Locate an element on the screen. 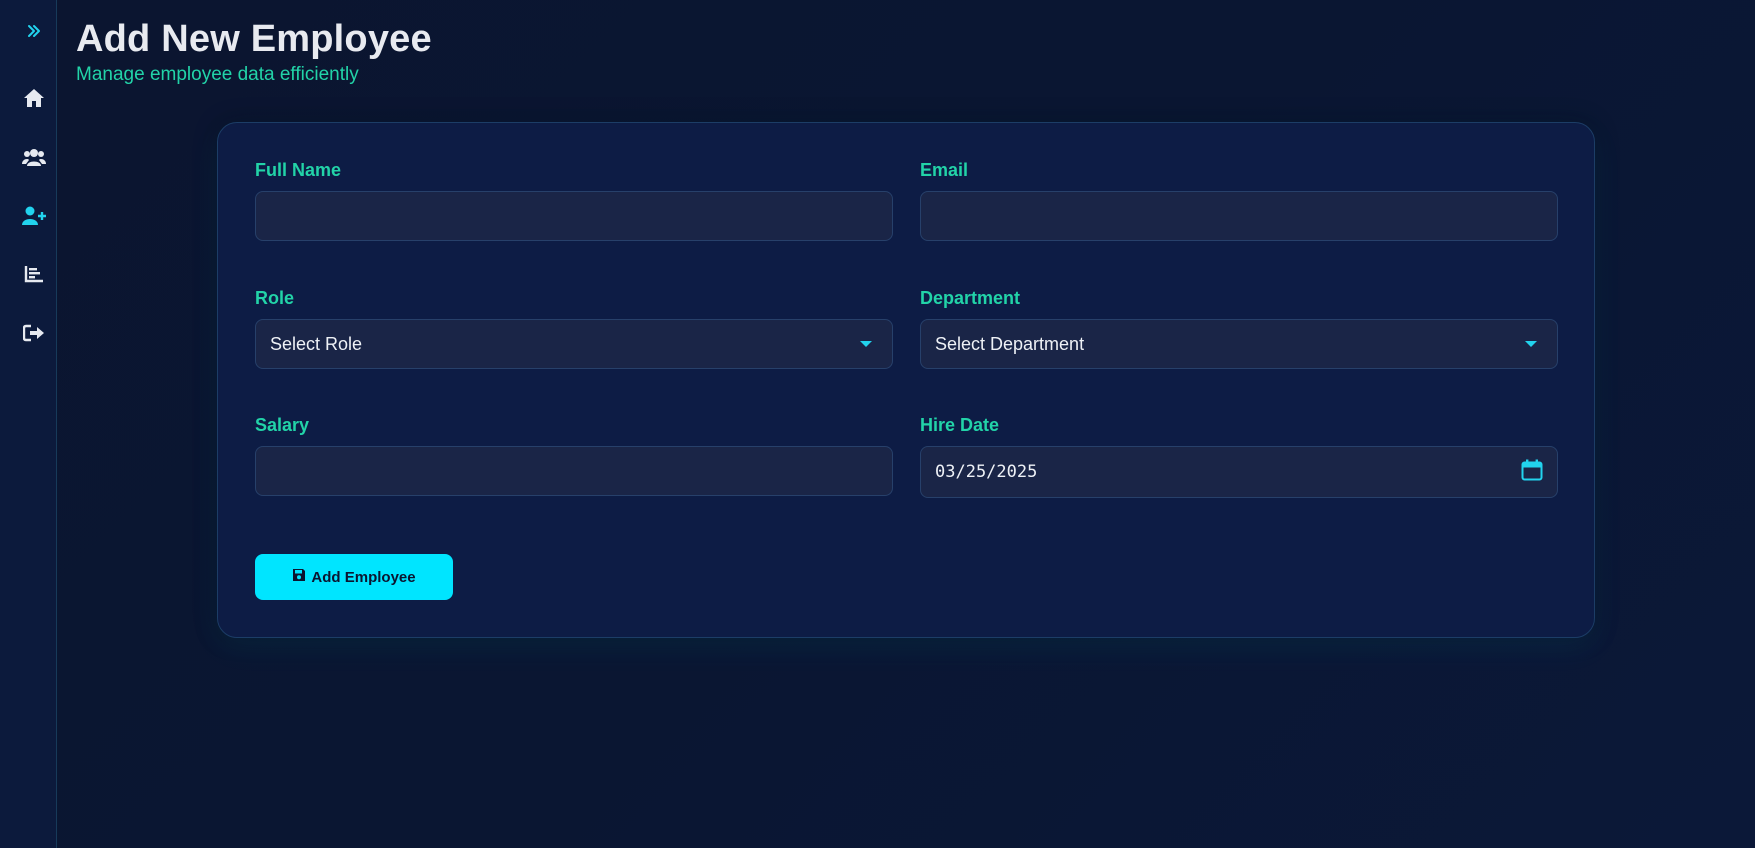  role-label: Role is located at coordinates (275, 298).